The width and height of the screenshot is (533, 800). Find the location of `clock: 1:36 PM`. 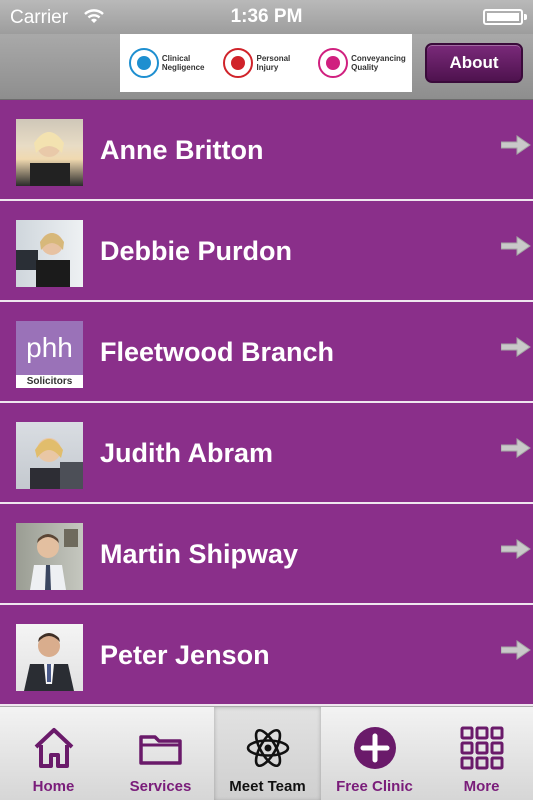

clock: 1:36 PM is located at coordinates (266, 16).